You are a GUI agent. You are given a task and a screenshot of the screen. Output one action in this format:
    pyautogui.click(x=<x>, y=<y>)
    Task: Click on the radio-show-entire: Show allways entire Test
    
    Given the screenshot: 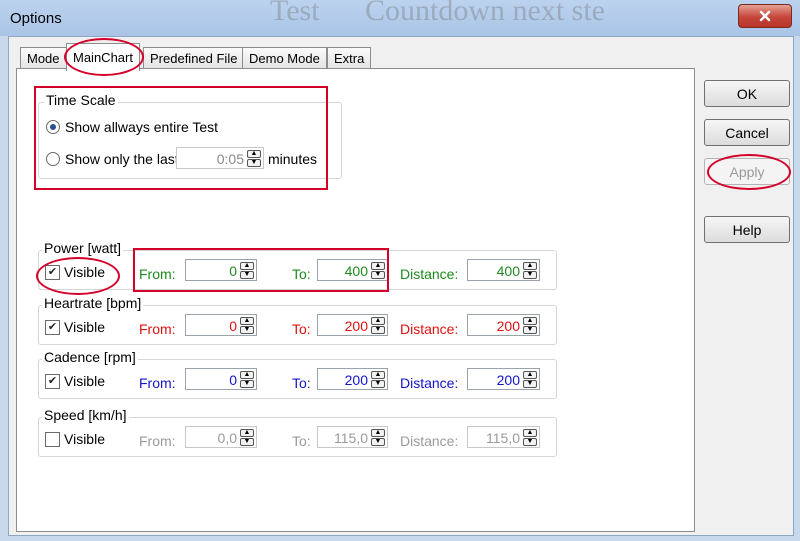 What is the action you would take?
    pyautogui.click(x=132, y=127)
    